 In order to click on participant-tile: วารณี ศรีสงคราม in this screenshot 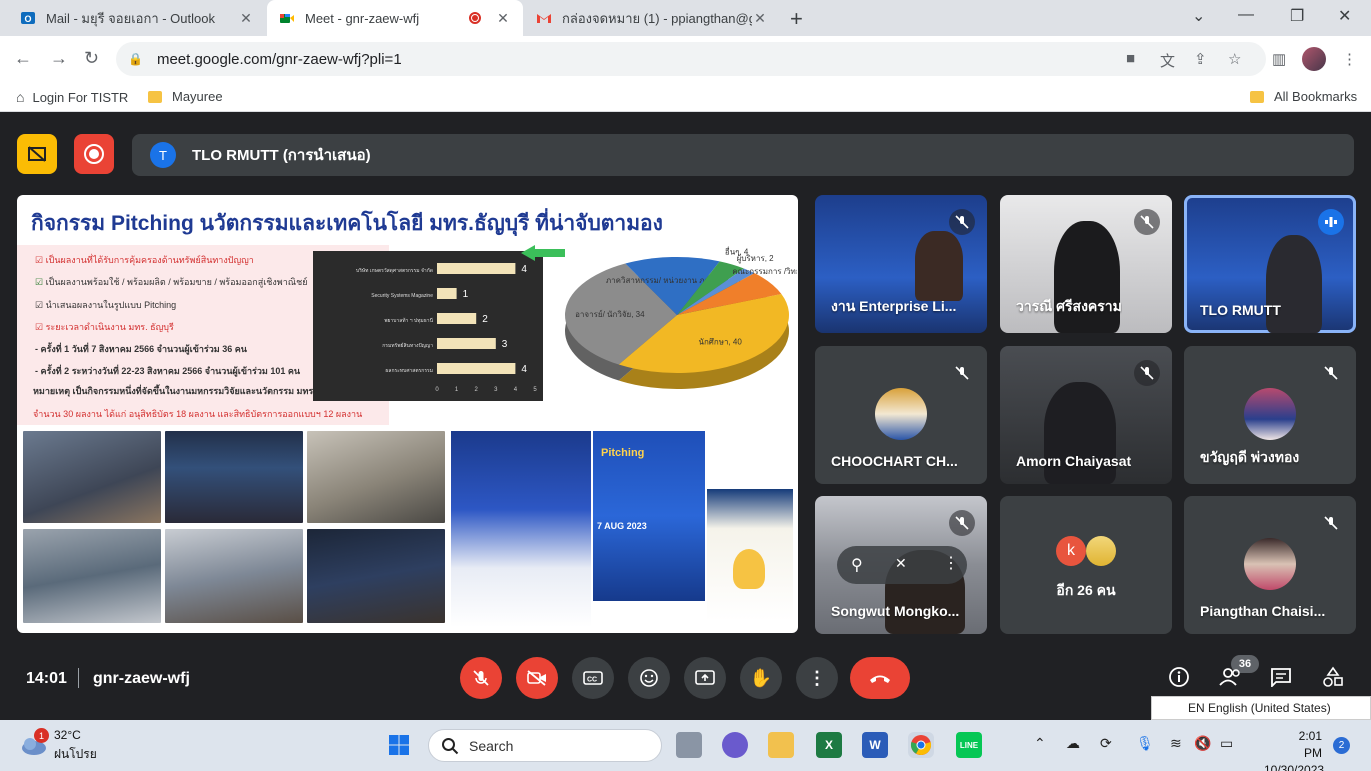, I will do `click(1086, 264)`.